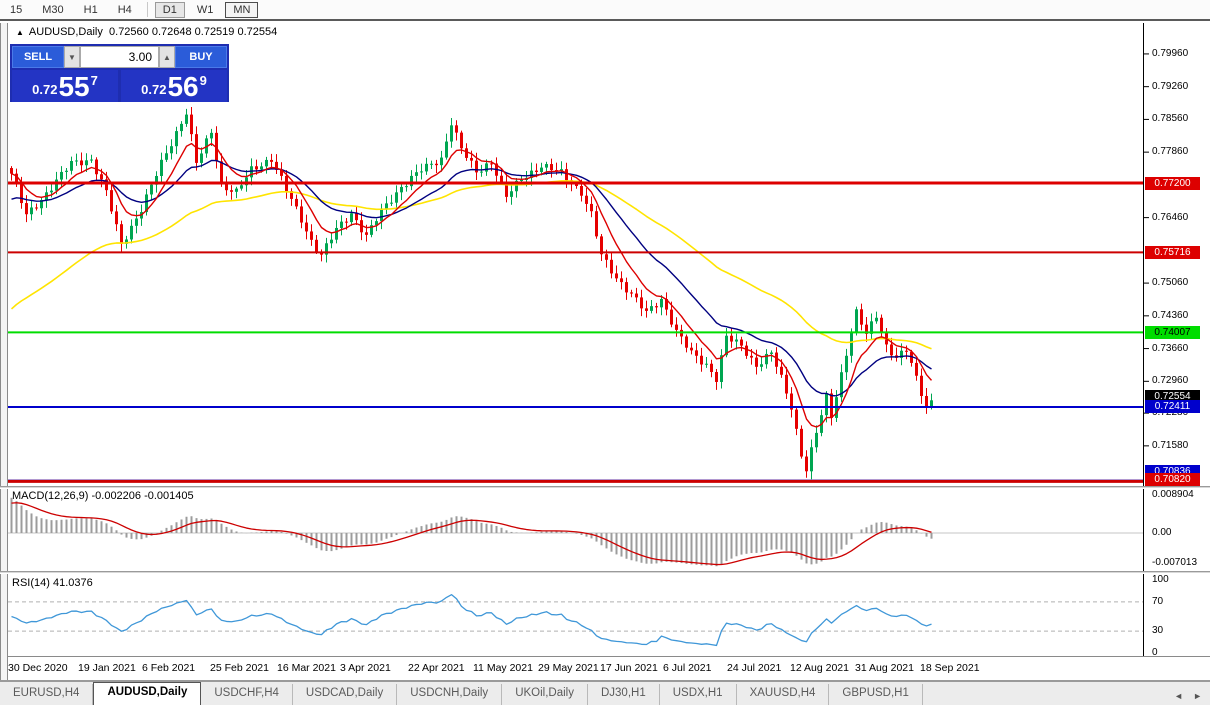 This screenshot has height=705, width=1210. I want to click on symbol-tab-usdx-h1: USDX,H1, so click(698, 694).